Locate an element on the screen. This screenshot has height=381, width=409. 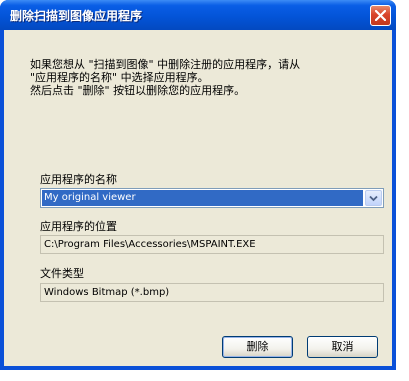
instruction-line: "应用程序的名称" 中选择应用程序。 is located at coordinates (119, 77).